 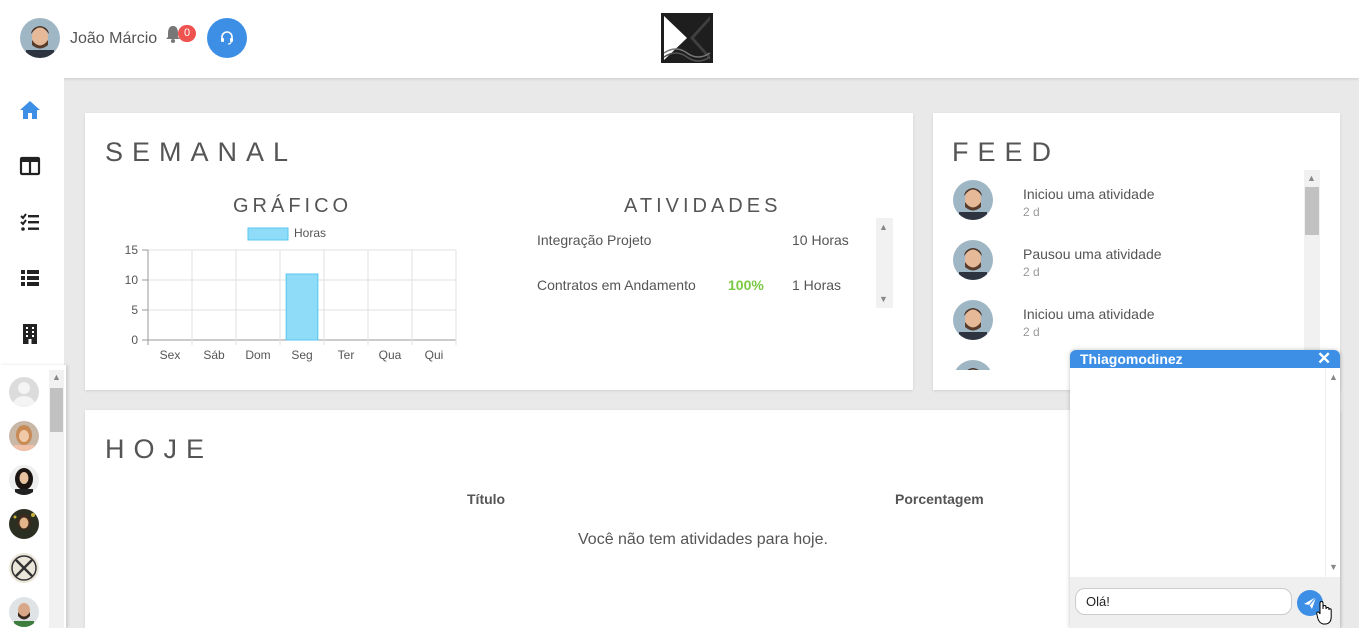 I want to click on empty-state-message: Você não tem atividades para hoje., so click(x=703, y=539).